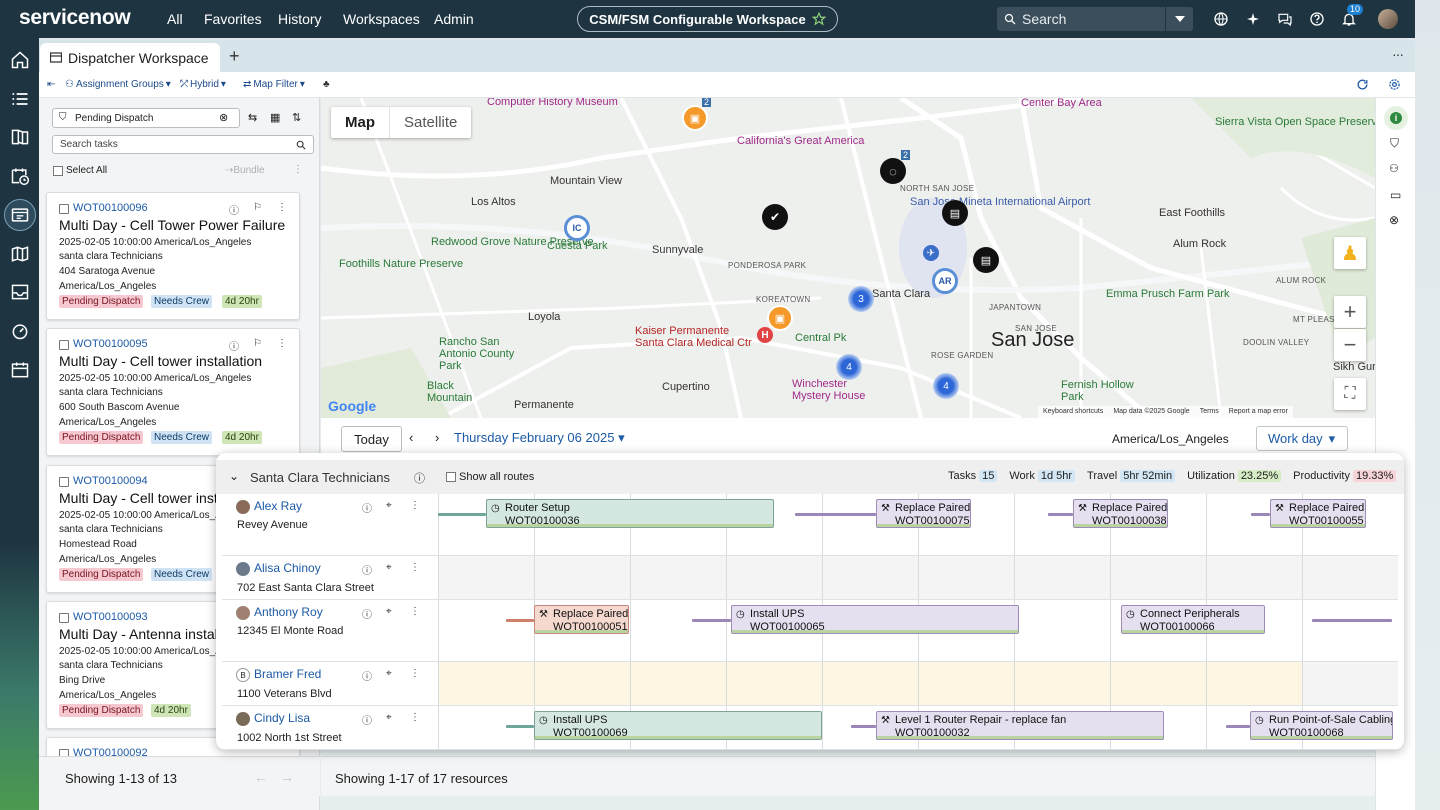 This screenshot has width=1440, height=810. What do you see at coordinates (75, 18) in the screenshot?
I see `servicenow-logo: servicenow` at bounding box center [75, 18].